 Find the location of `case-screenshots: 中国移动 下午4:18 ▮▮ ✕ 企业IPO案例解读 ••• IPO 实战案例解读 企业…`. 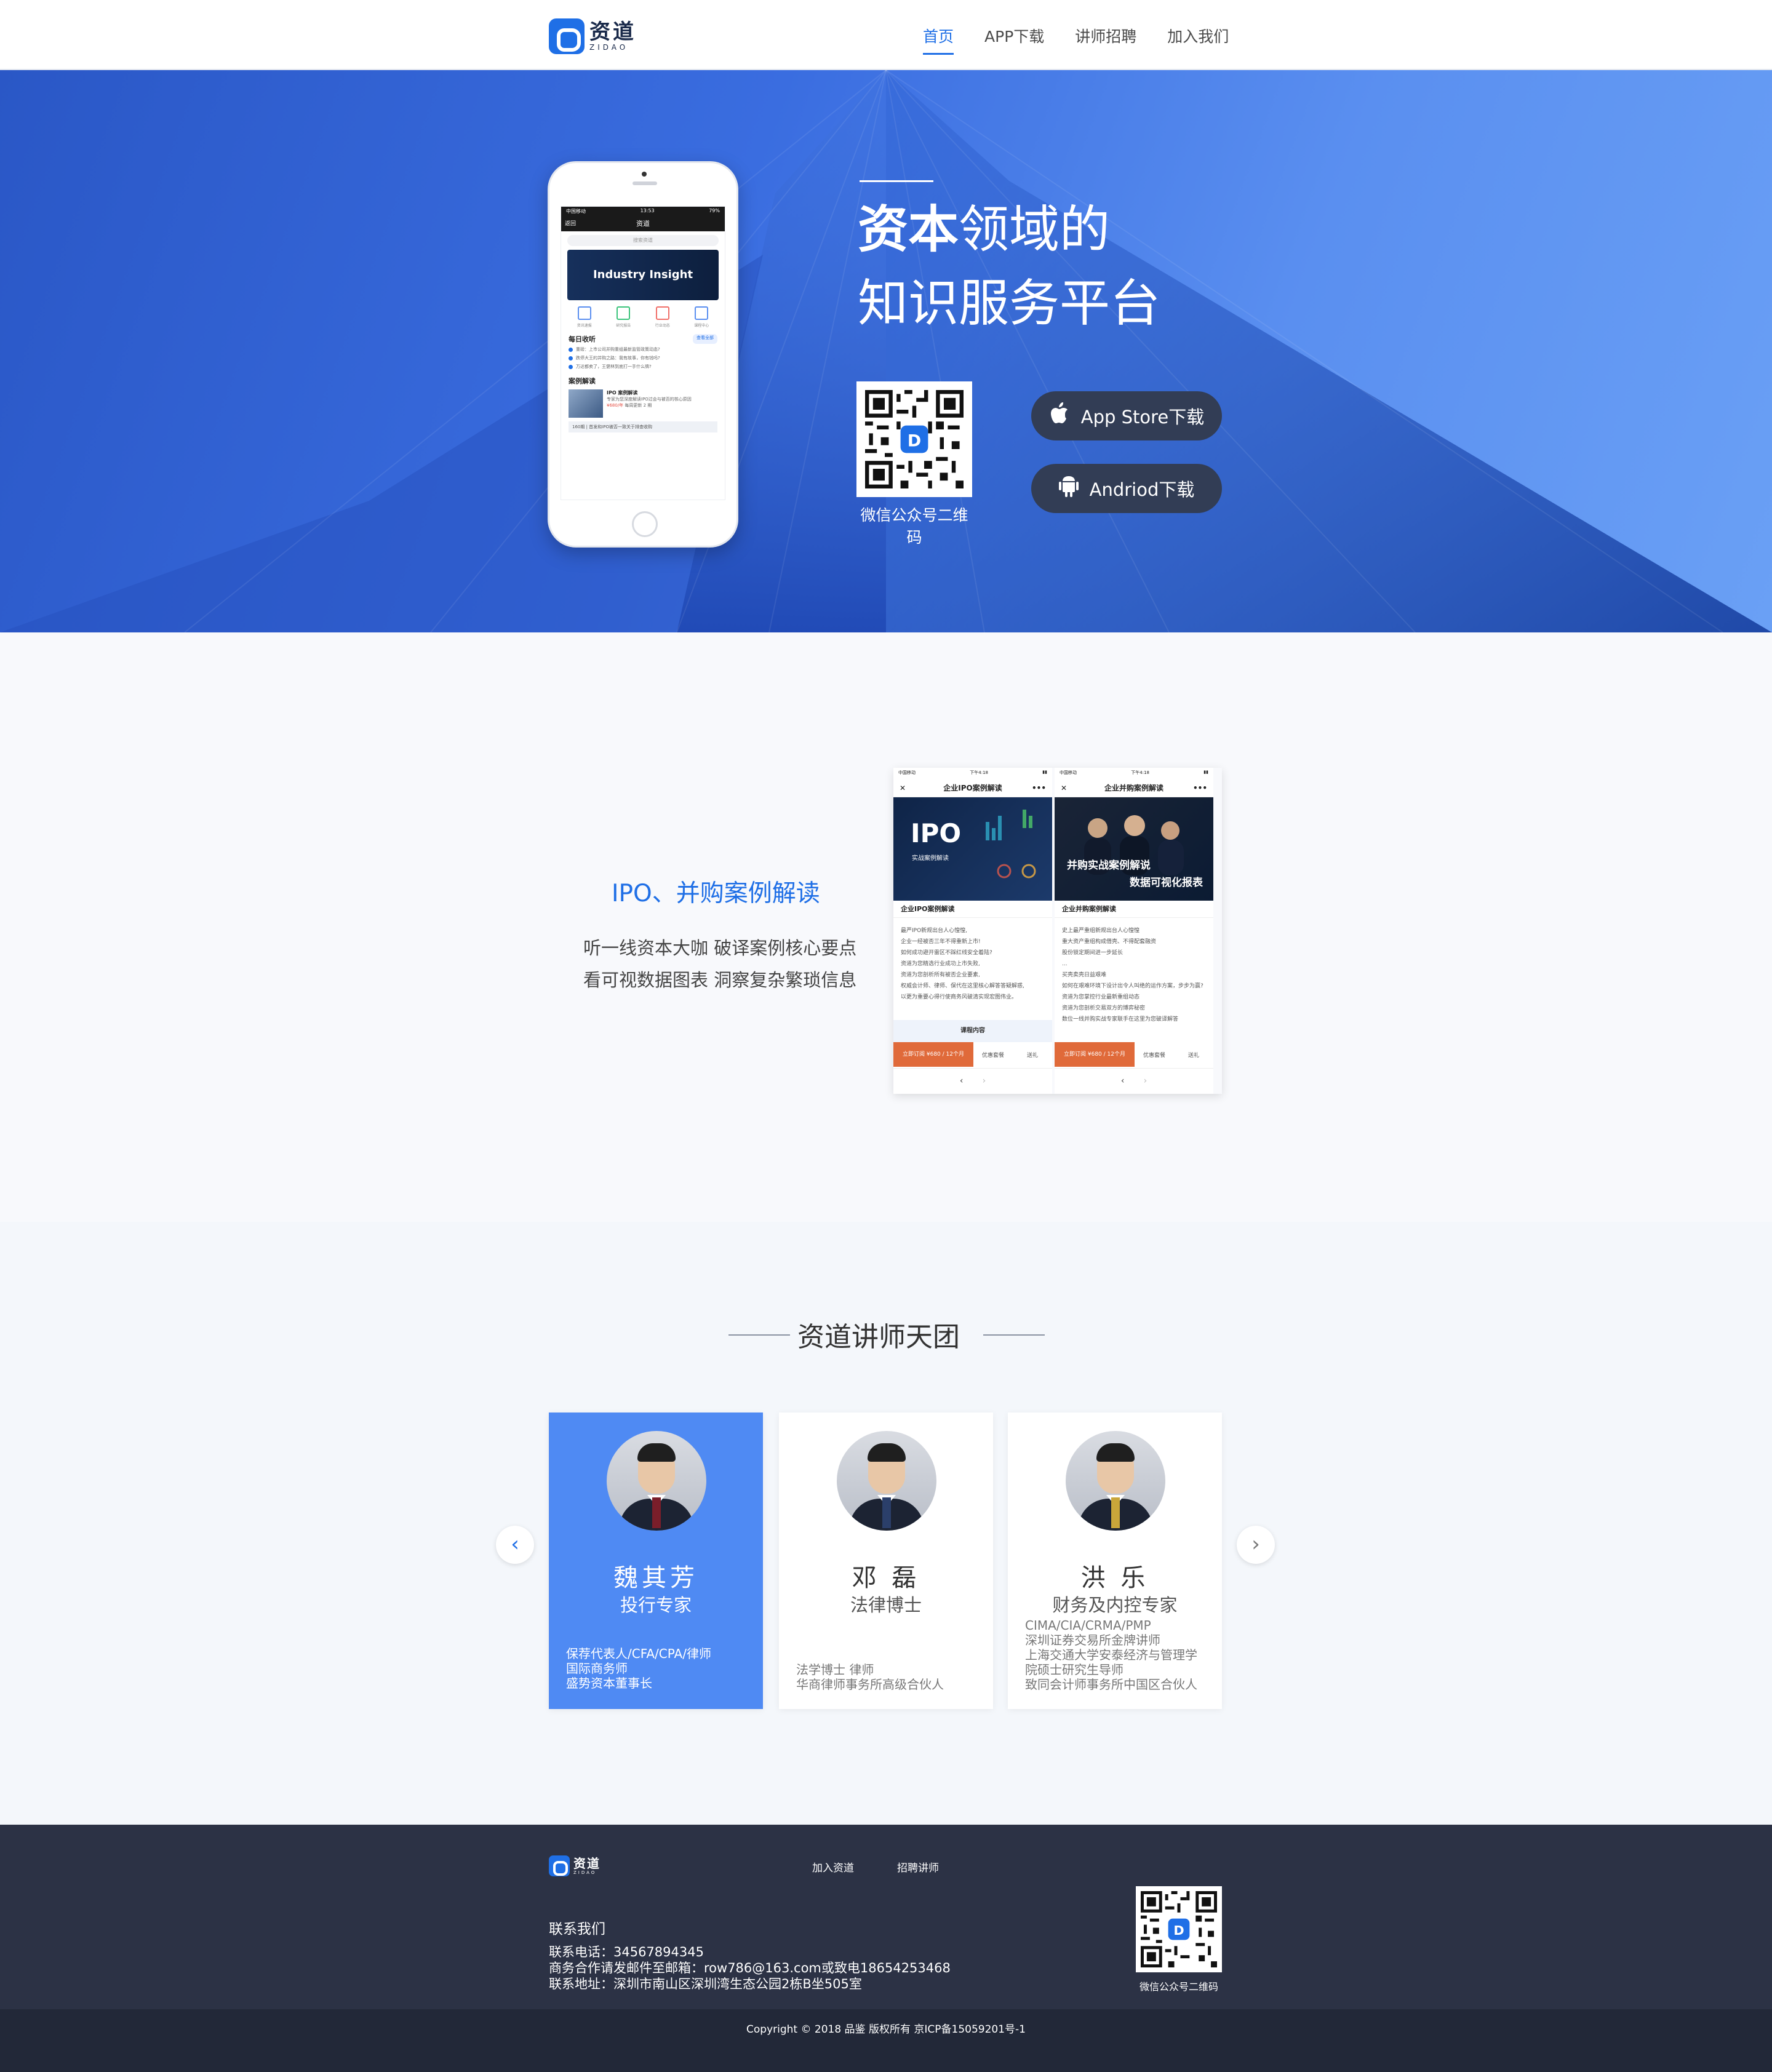

case-screenshots: 中国移动 下午4:18 ▮▮ ✕ 企业IPO案例解读 ••• IPO 实战案例解读 企业… is located at coordinates (1058, 931).